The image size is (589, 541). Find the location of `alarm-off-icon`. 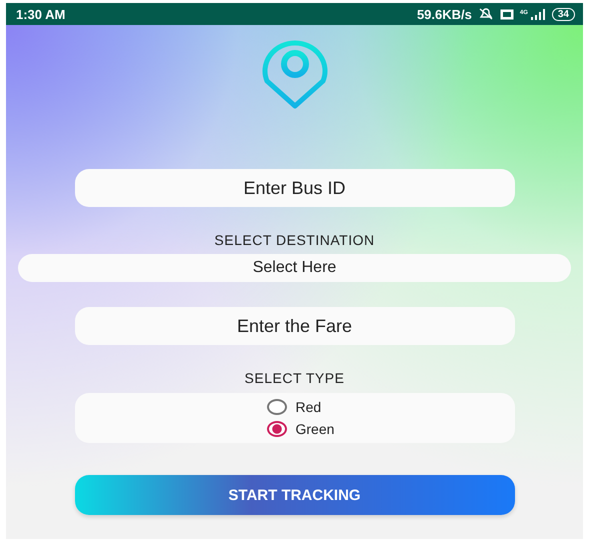

alarm-off-icon is located at coordinates (486, 14).